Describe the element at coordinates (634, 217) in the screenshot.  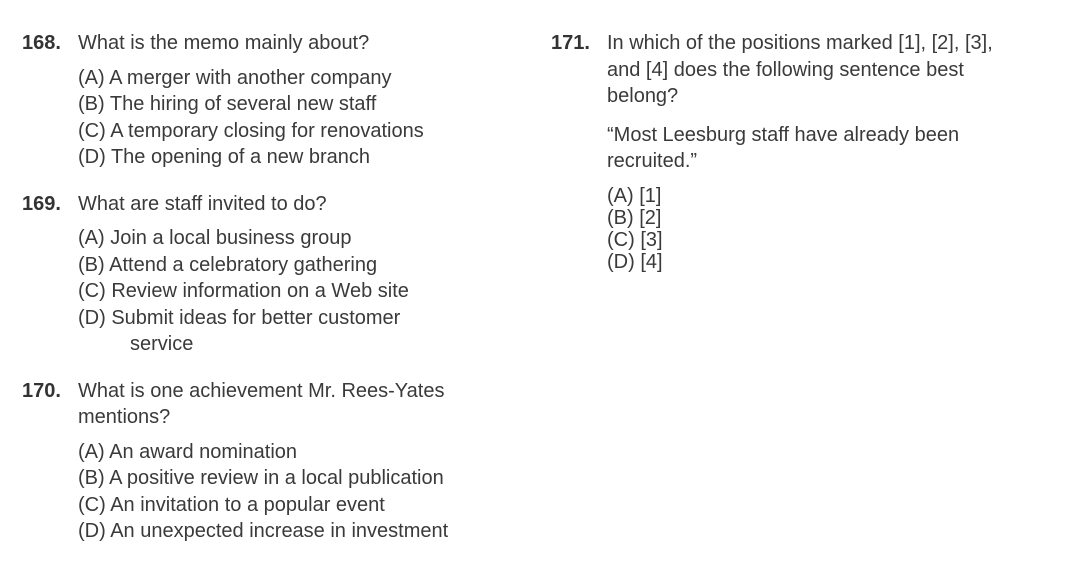
I see `option-b: (B) [2]` at that location.